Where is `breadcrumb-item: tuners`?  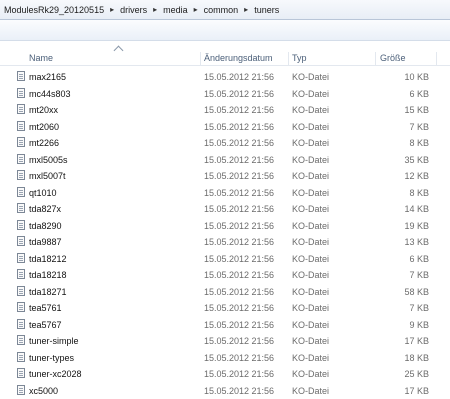 breadcrumb-item: tuners is located at coordinates (266, 10).